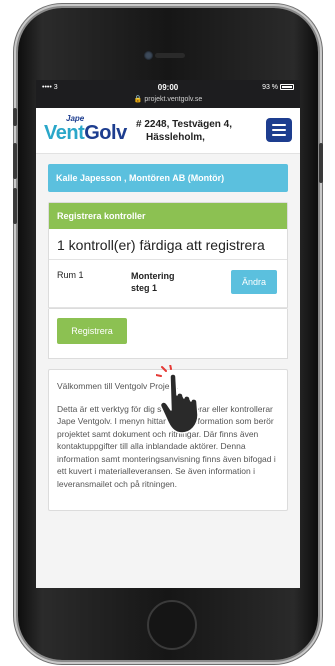 This screenshot has height=666, width=335. Describe the element at coordinates (321, 163) in the screenshot. I see `power-button` at that location.